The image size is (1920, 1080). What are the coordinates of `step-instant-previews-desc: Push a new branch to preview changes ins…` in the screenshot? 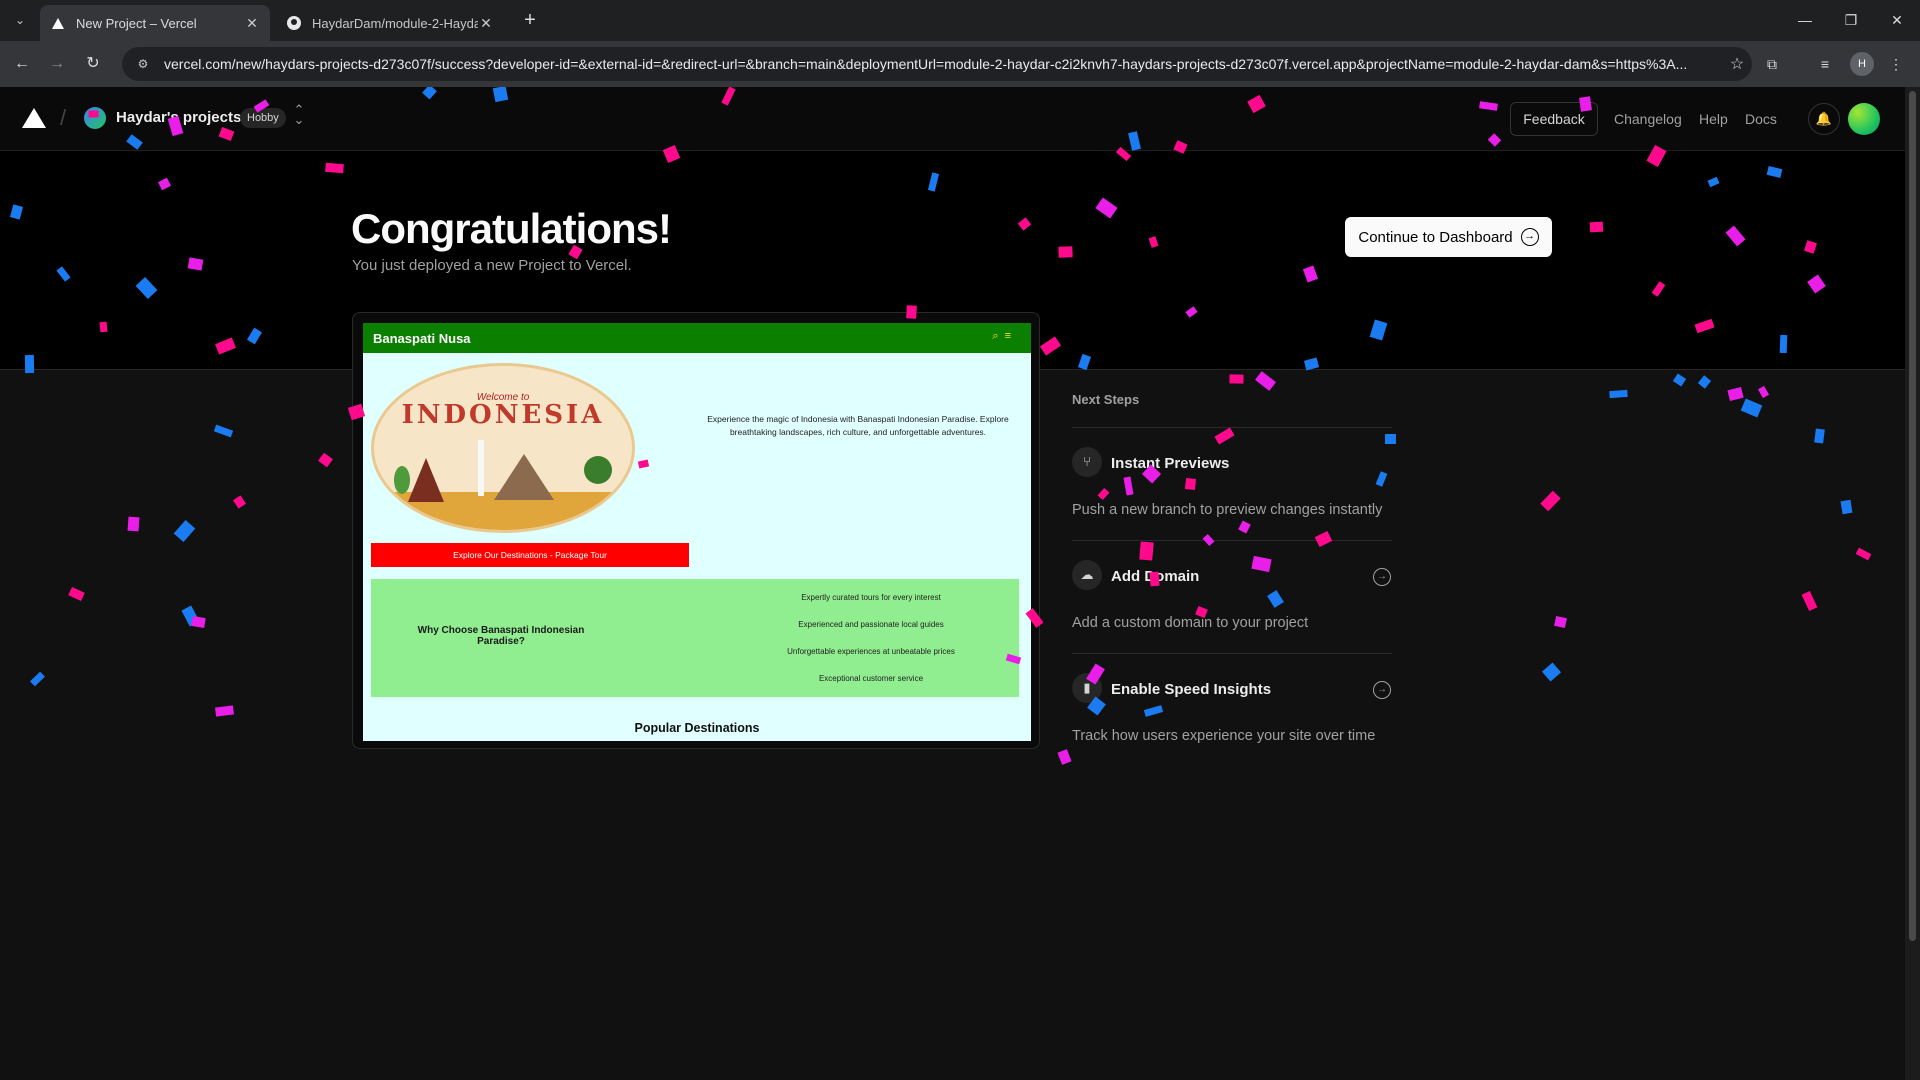 It's located at (1227, 510).